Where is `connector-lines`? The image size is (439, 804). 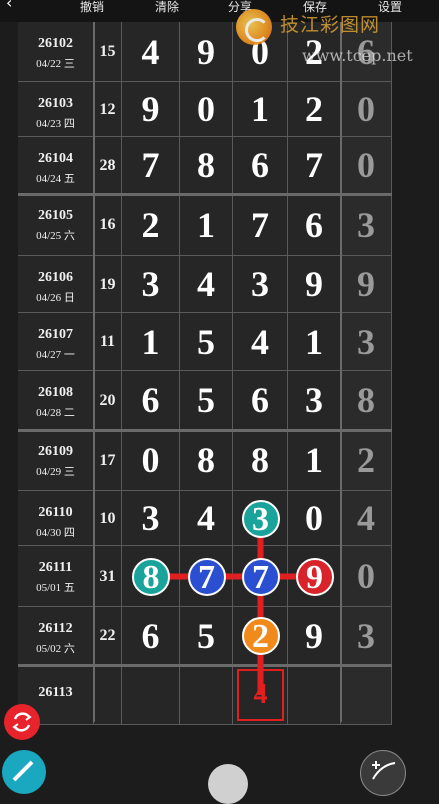 connector-lines is located at coordinates (233, 606).